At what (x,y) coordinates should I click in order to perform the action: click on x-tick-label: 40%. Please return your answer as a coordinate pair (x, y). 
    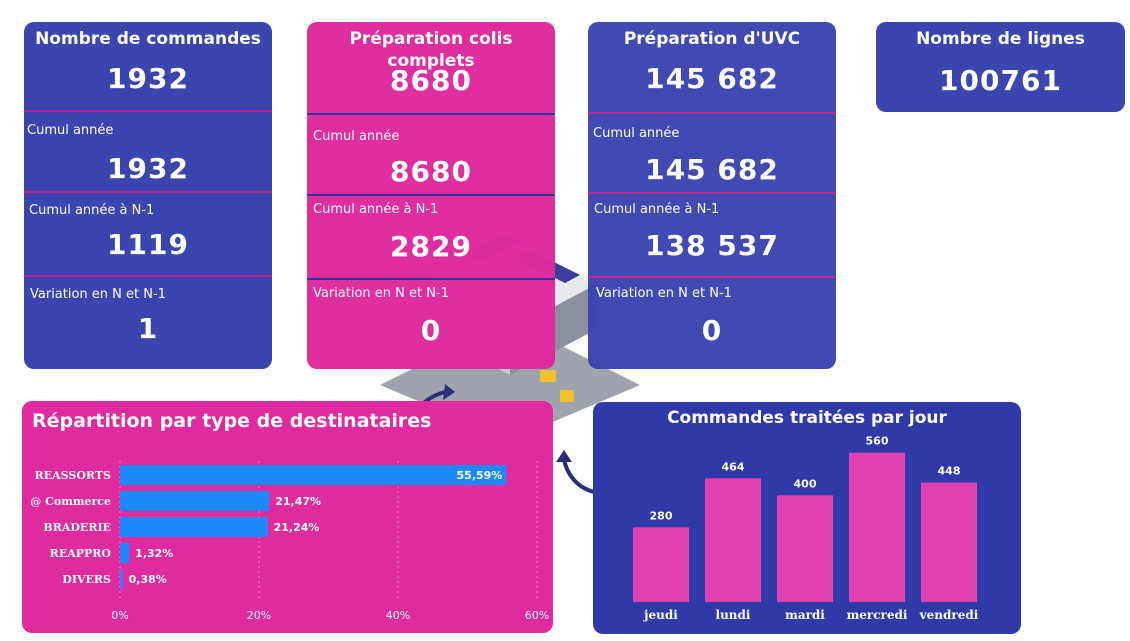
    Looking at the image, I should click on (398, 615).